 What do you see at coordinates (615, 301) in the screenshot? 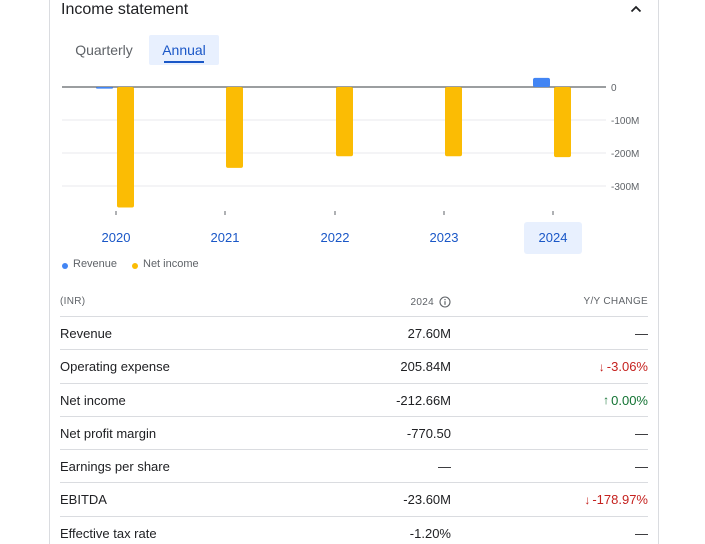
I see `header-change: Y/Y CHANGE` at bounding box center [615, 301].